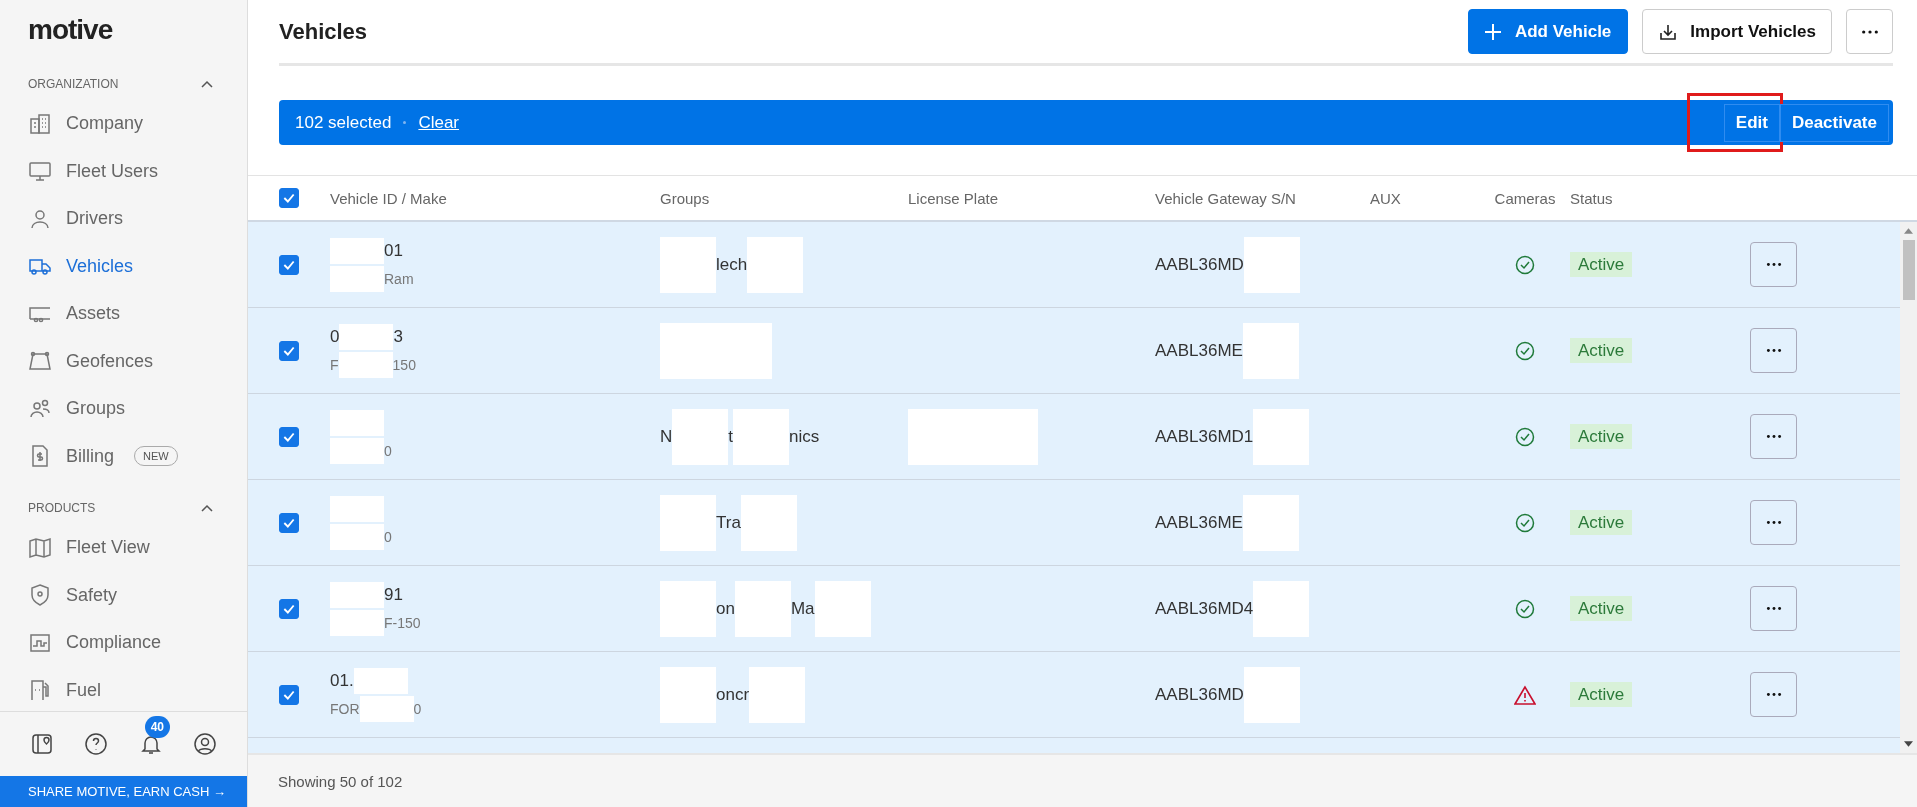 Image resolution: width=1917 pixels, height=807 pixels. What do you see at coordinates (342, 680) in the screenshot?
I see `vehicle-id-text: 01.` at bounding box center [342, 680].